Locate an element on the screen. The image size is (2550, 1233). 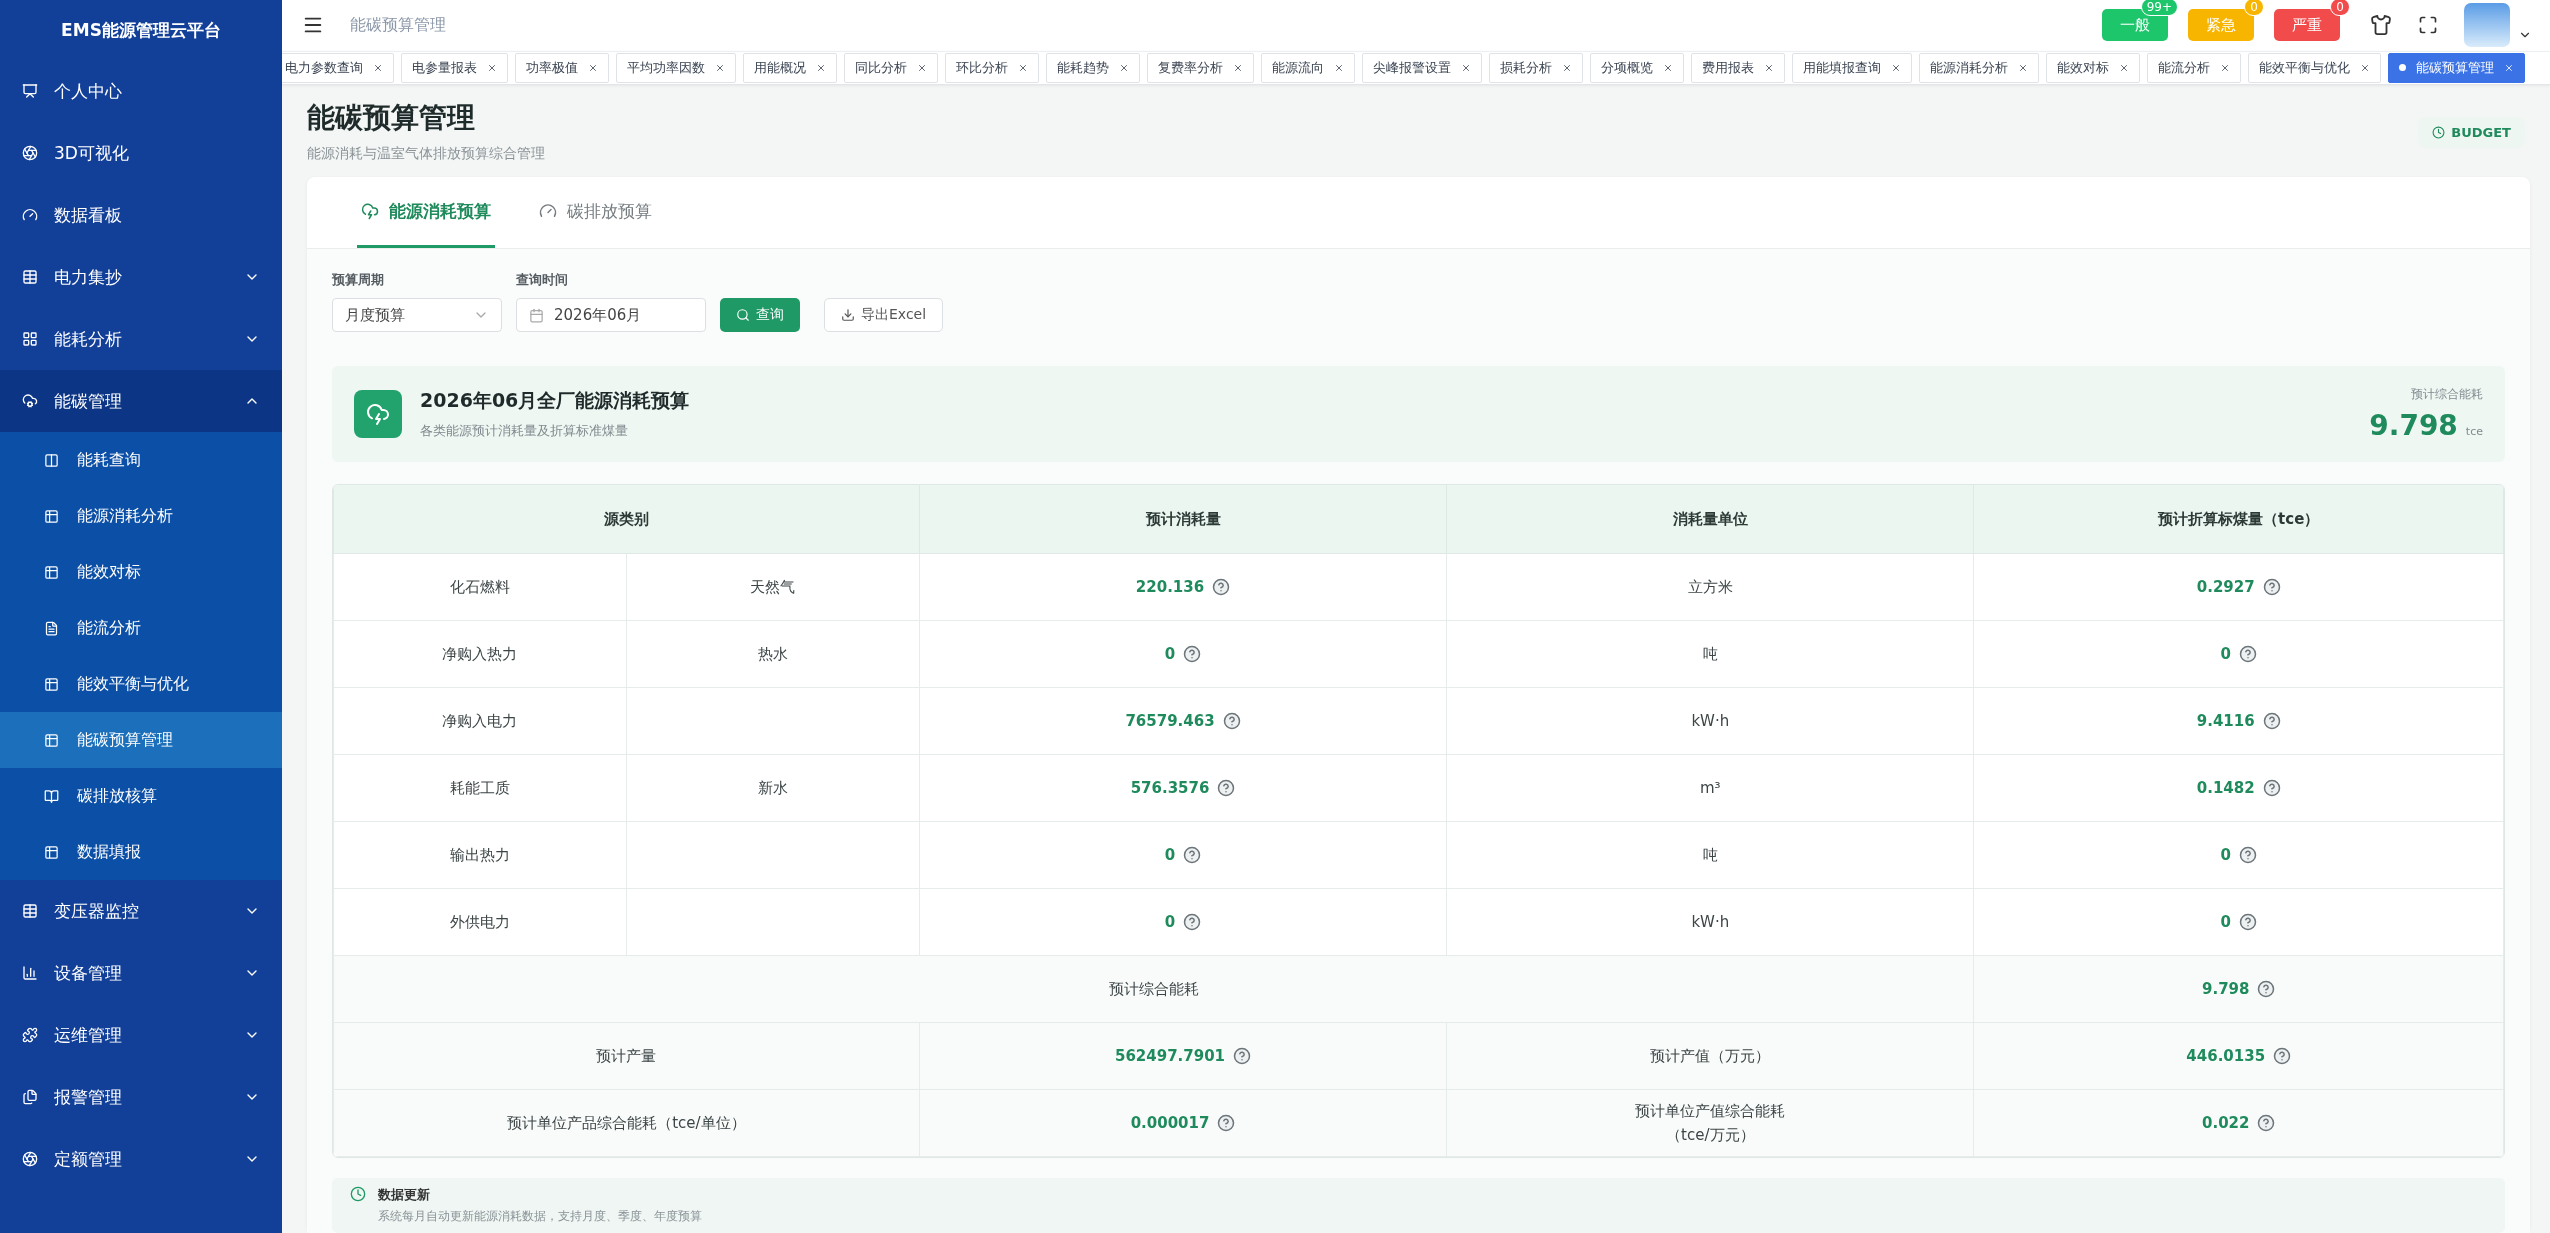
table-cell: 吨 is located at coordinates (1710, 654).